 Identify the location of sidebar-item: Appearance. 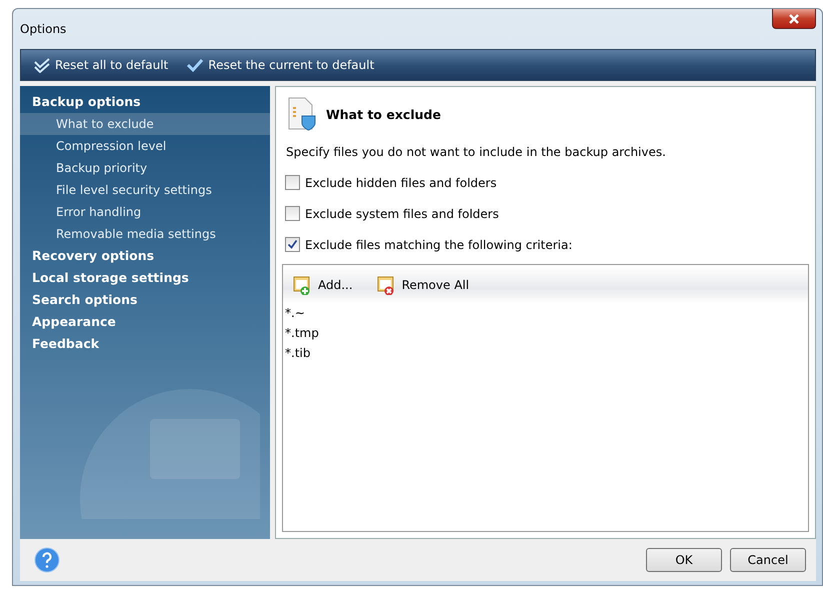
(145, 322).